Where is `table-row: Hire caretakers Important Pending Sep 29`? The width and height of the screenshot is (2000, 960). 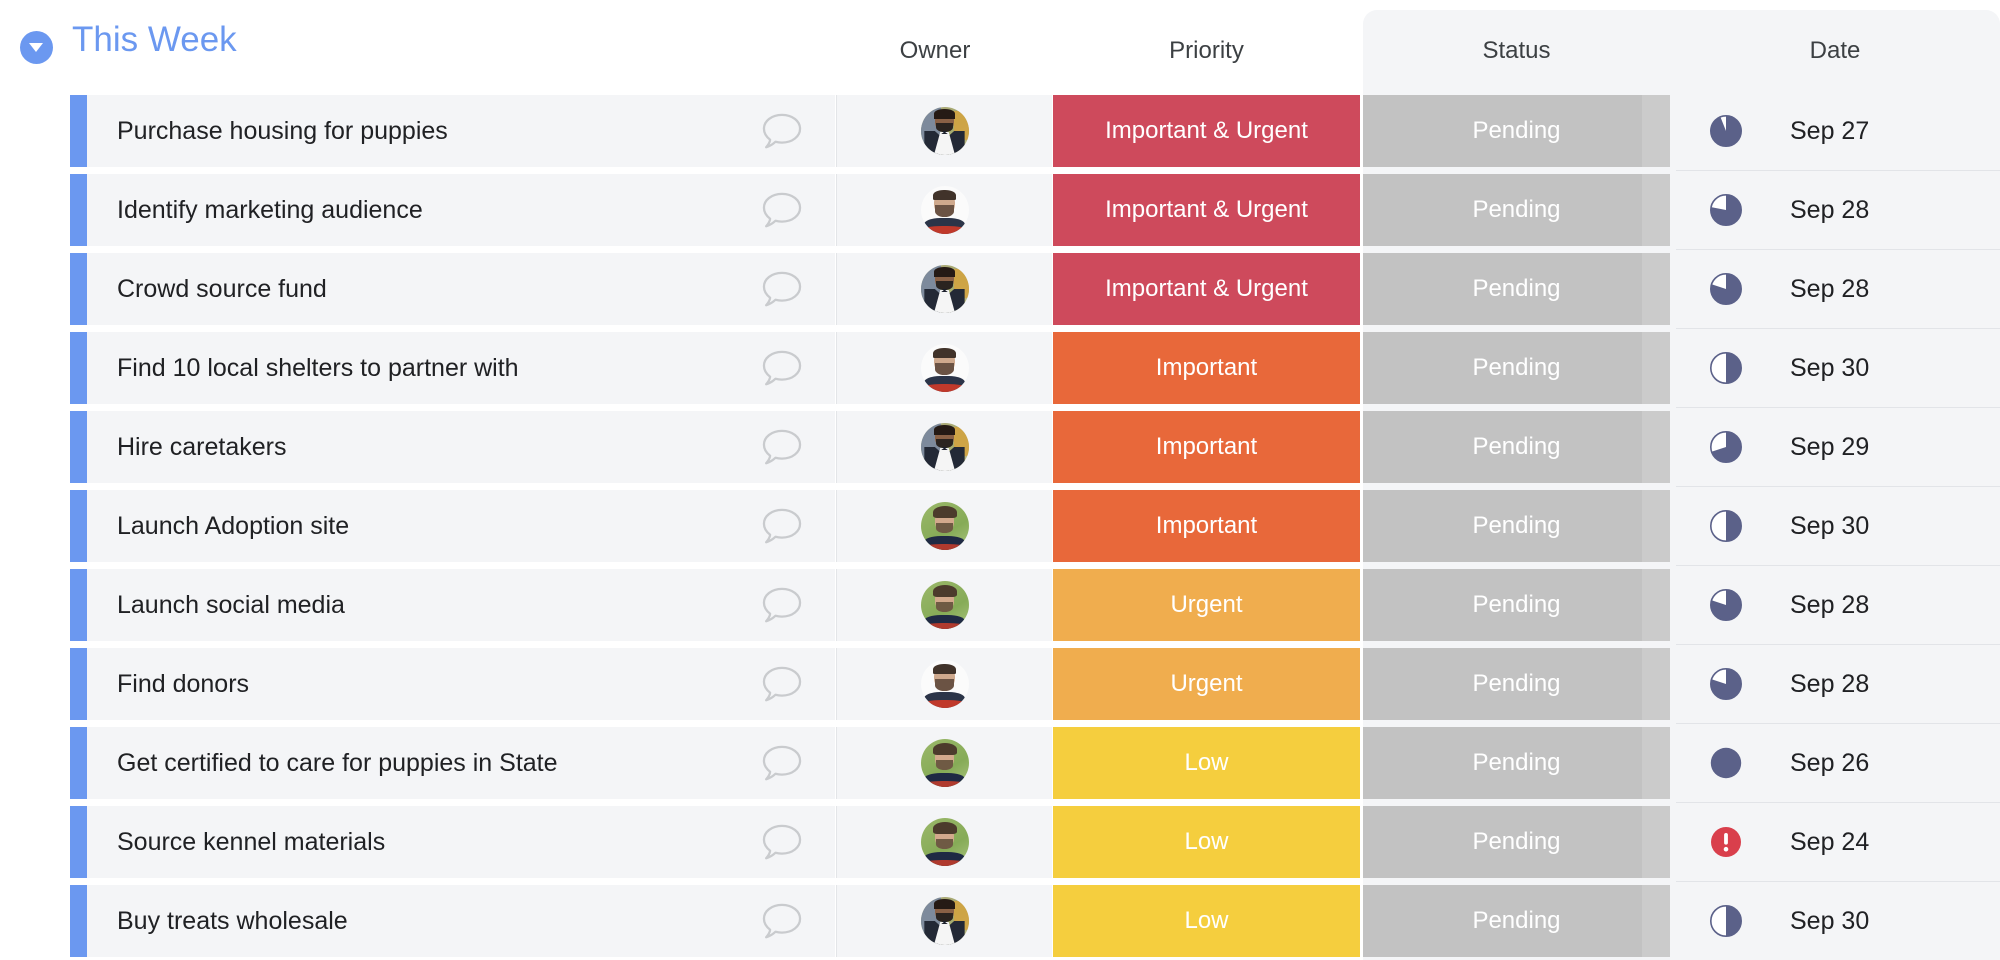
table-row: Hire caretakers Important Pending Sep 29 is located at coordinates (1000, 449).